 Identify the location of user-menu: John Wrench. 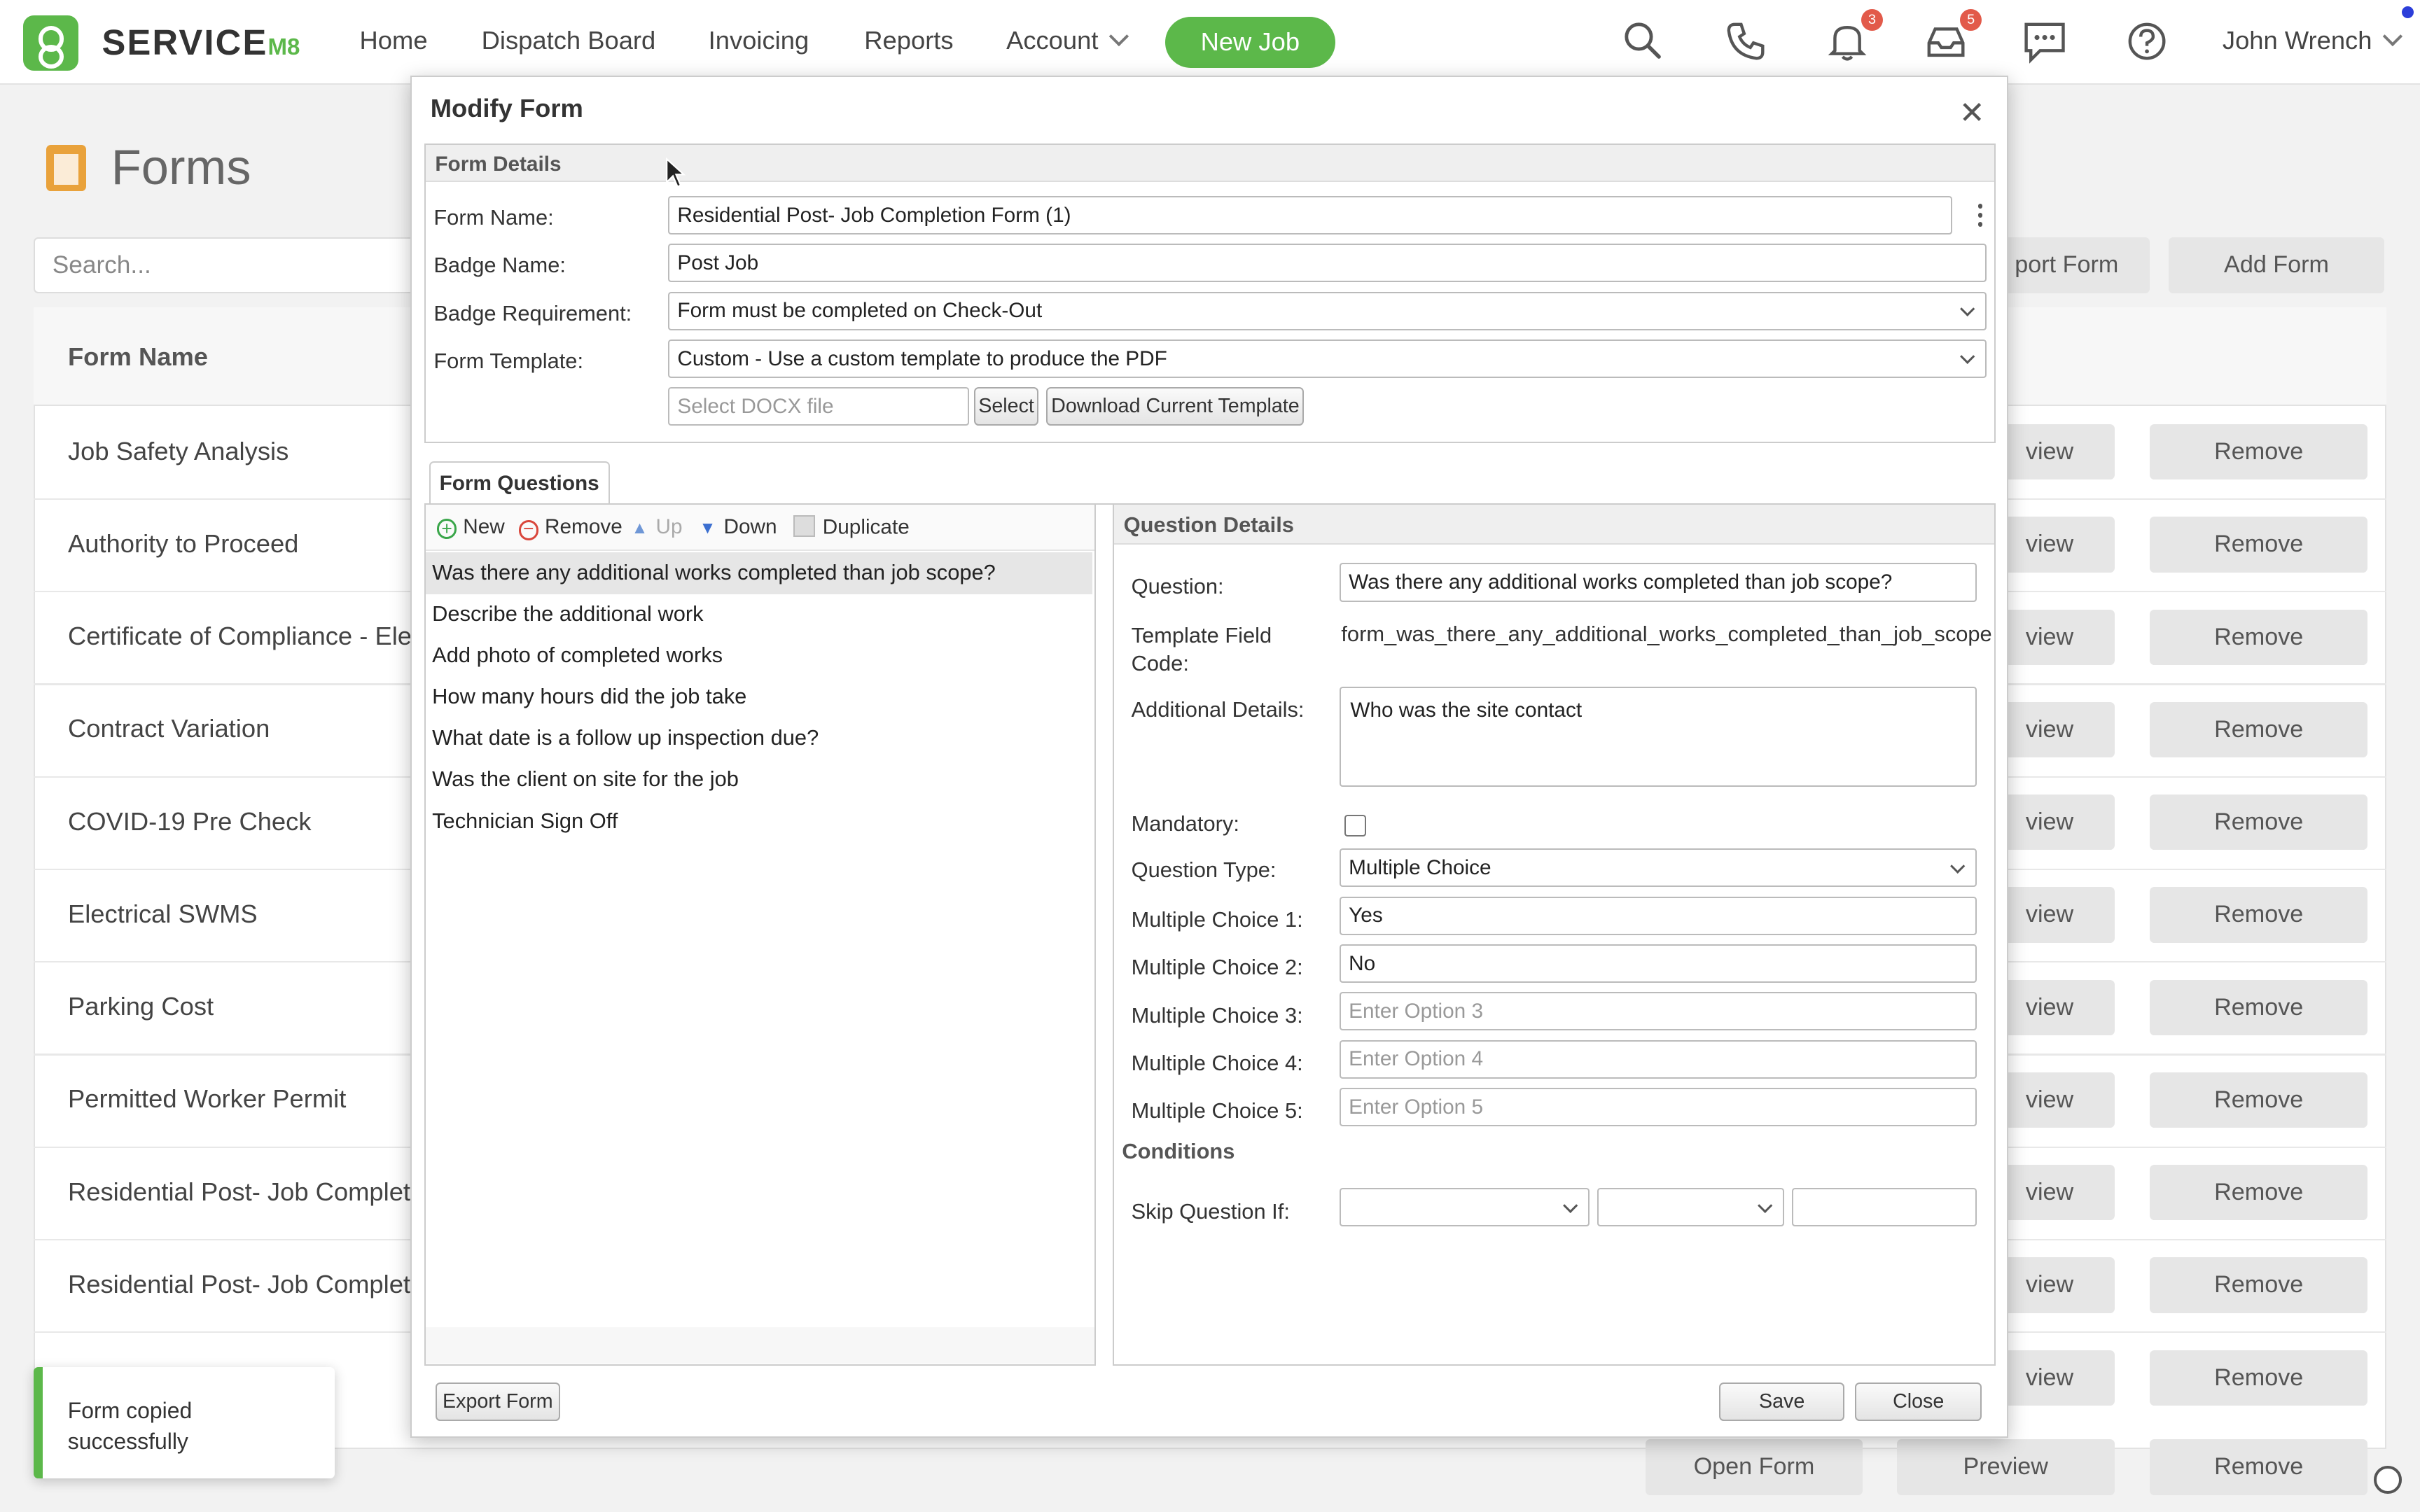
(2313, 40).